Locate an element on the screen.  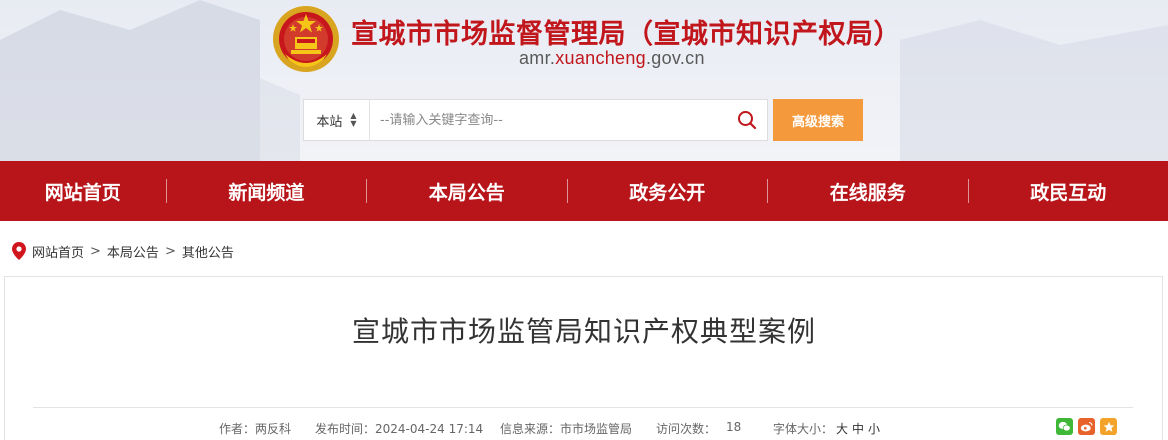
nav-item-online-services: 在线服务 is located at coordinates (867, 191).